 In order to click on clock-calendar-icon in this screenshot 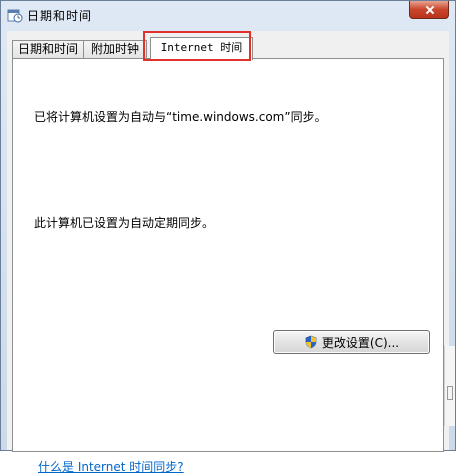, I will do `click(15, 16)`.